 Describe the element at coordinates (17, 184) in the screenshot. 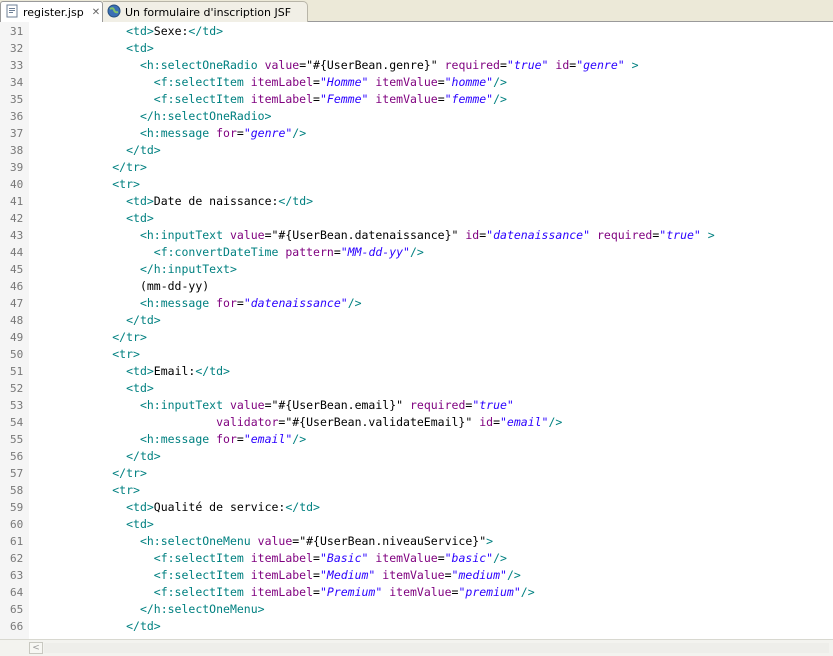

I see `line-number: 40` at that location.